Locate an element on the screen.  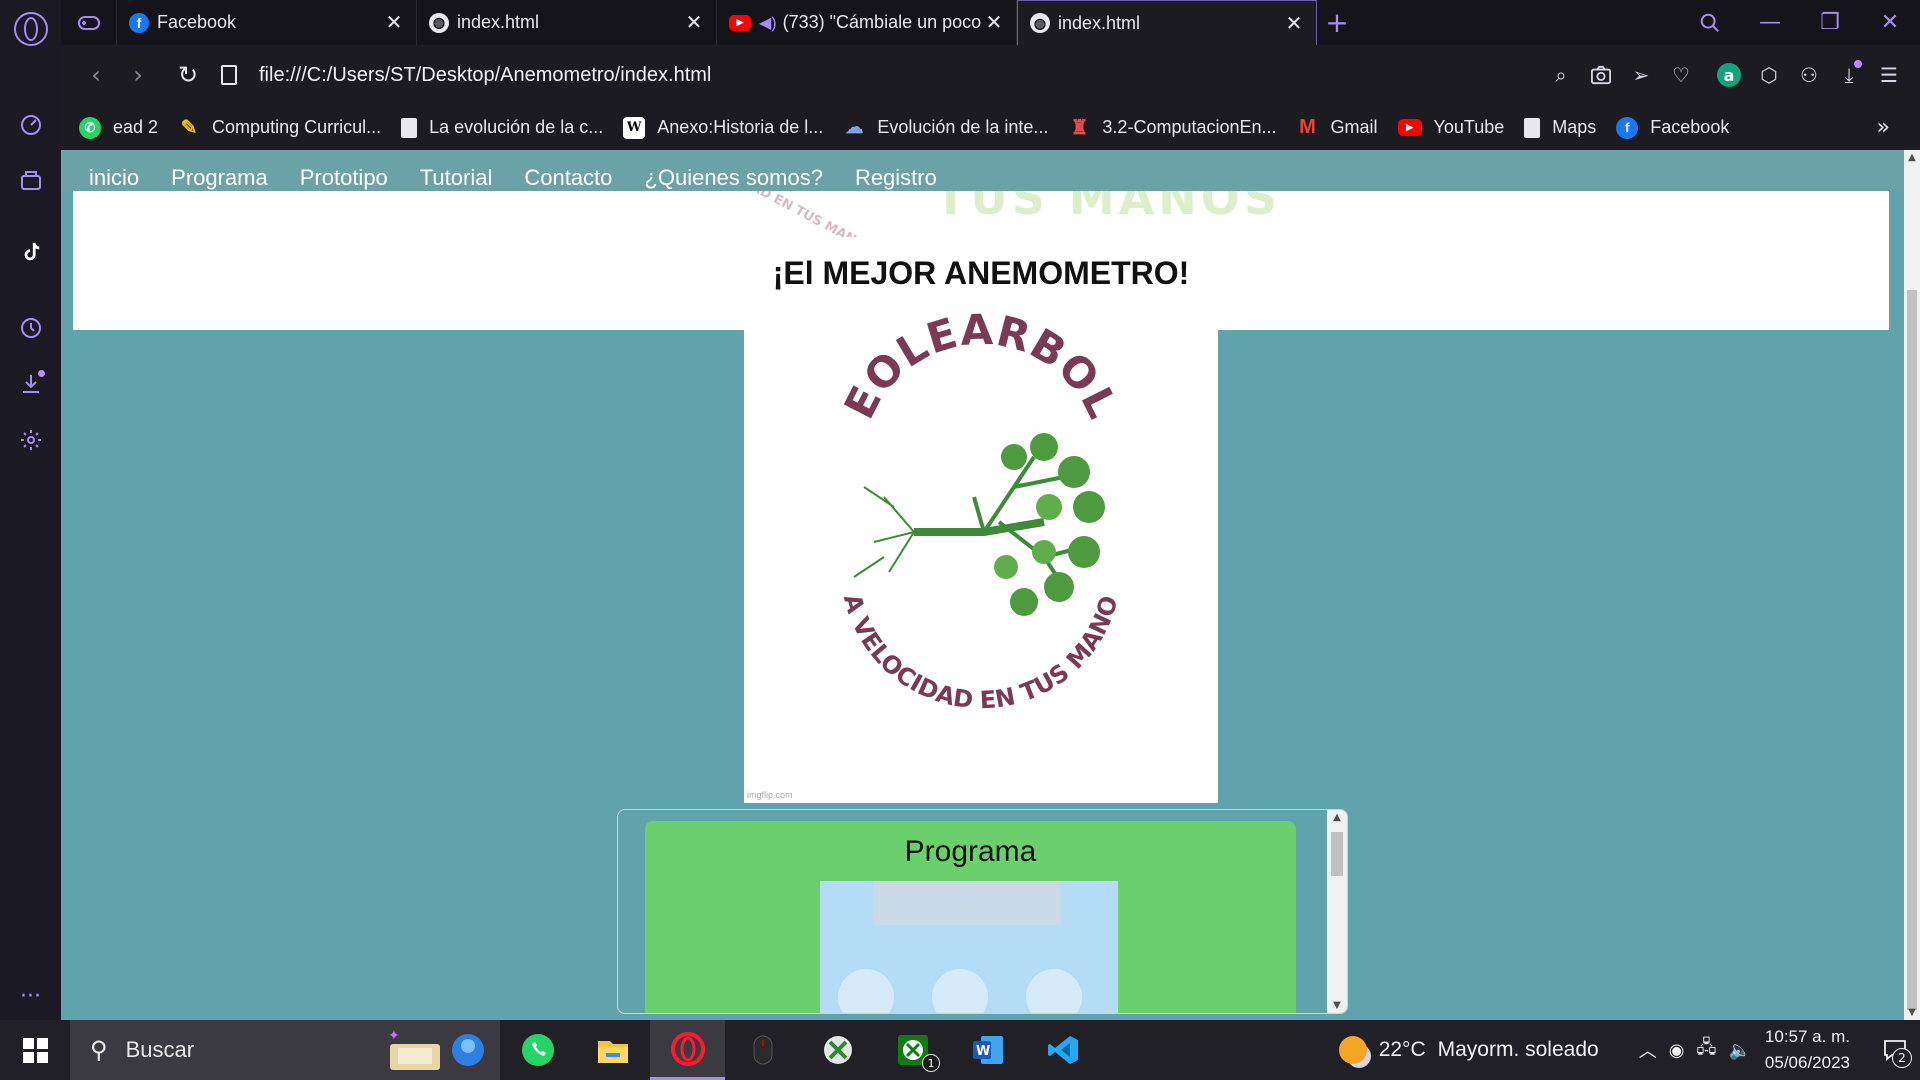
new-tab-button: + is located at coordinates (1337, 22).